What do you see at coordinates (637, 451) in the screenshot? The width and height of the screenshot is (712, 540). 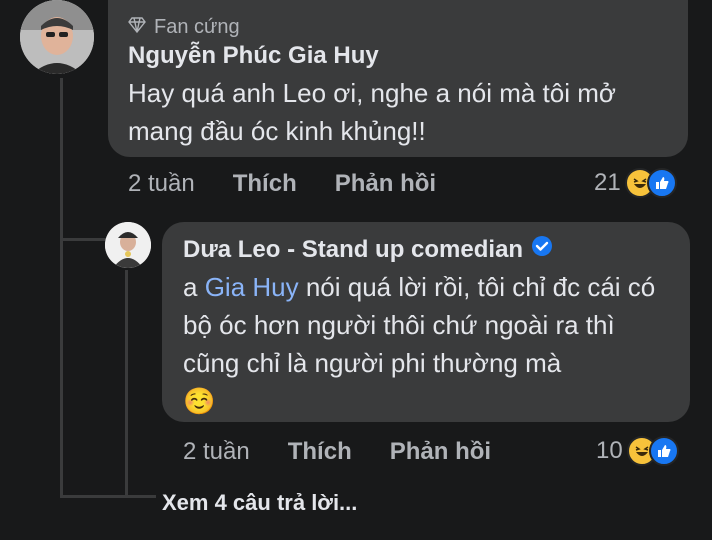 I see `reply-reaction-summary: 10` at bounding box center [637, 451].